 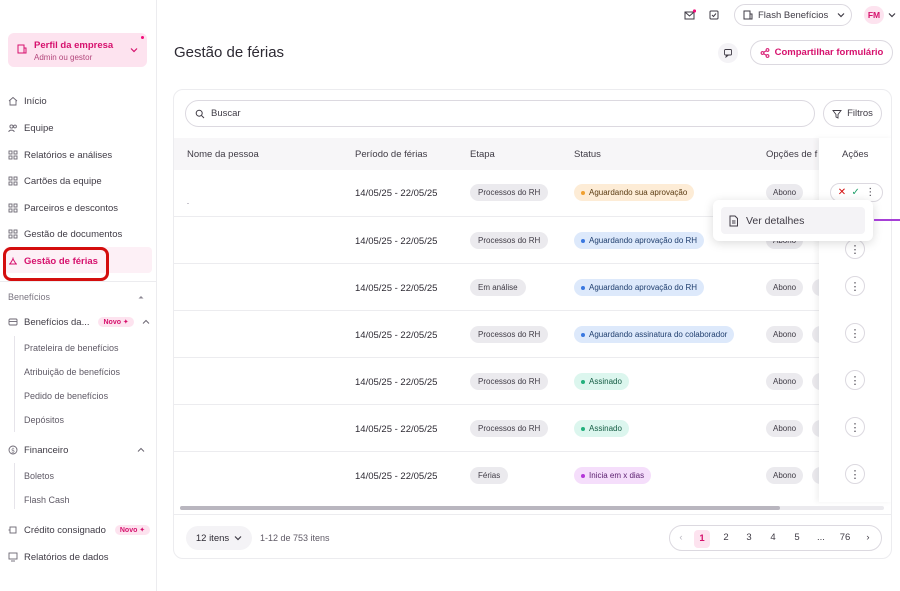 I want to click on horizontal-scrollbar, so click(x=532, y=508).